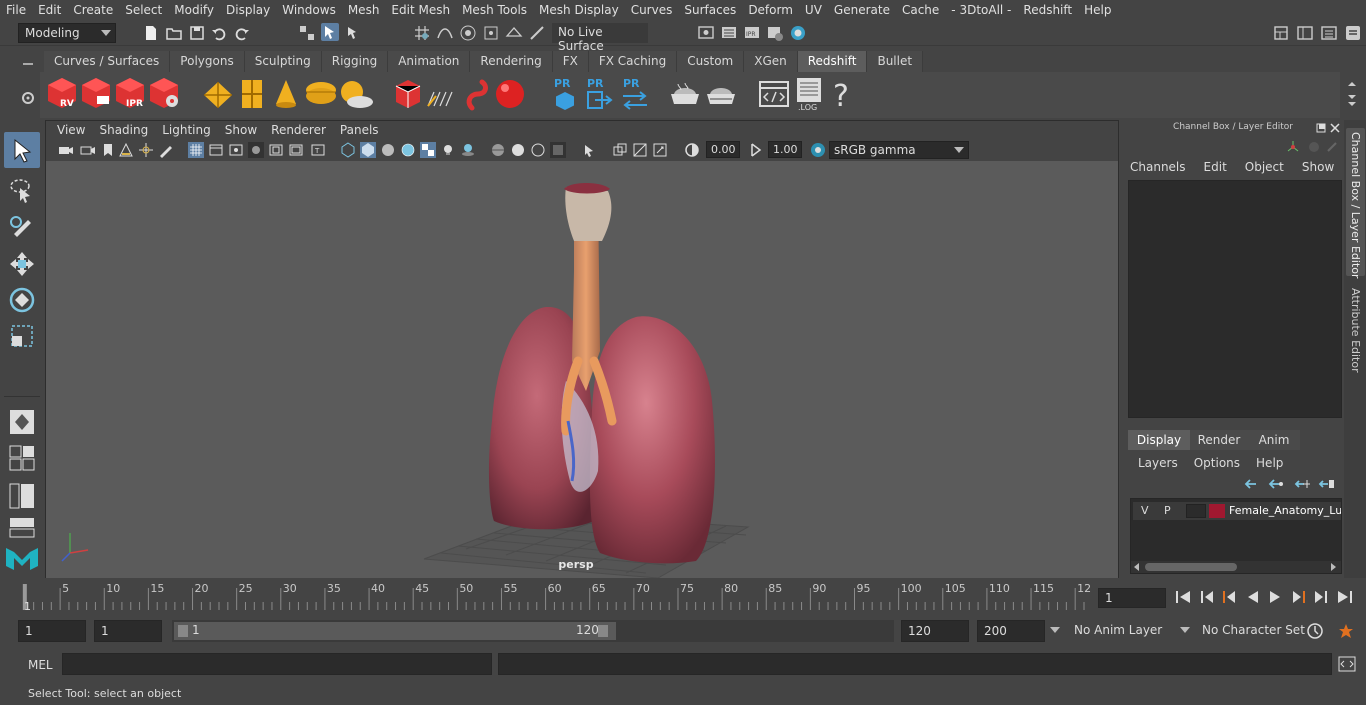 The height and width of the screenshot is (705, 1366). Describe the element at coordinates (1166, 463) in the screenshot. I see `menu-layers: Layers` at that location.